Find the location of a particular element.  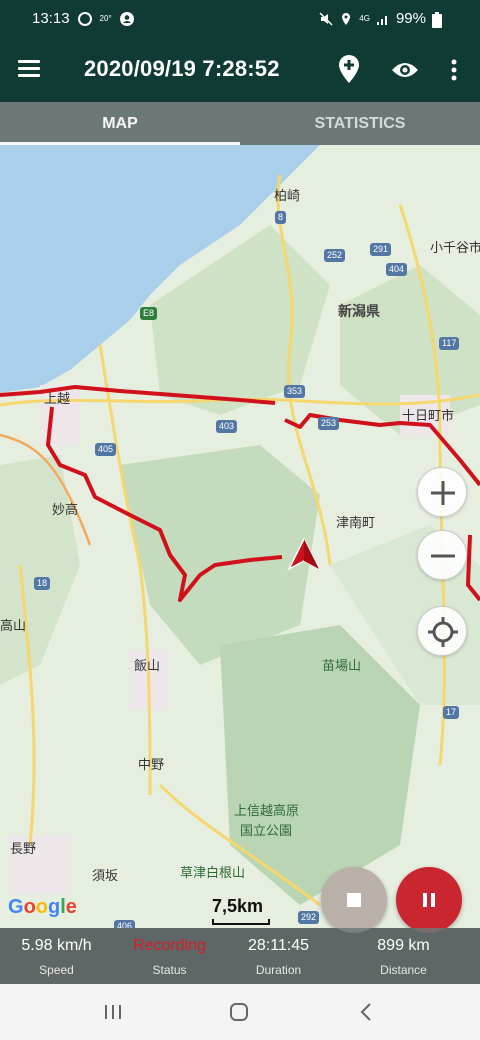

status-label: Status is located at coordinates (169, 970).